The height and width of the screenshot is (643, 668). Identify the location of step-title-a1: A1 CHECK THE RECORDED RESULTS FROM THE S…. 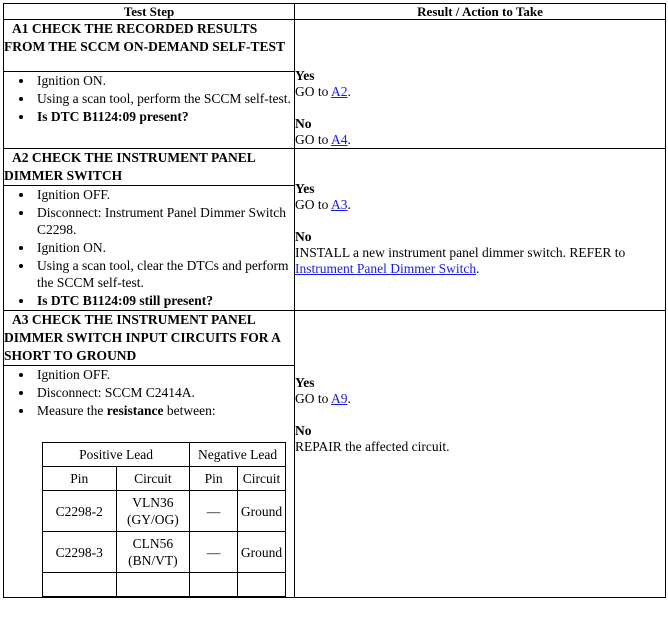
(149, 45).